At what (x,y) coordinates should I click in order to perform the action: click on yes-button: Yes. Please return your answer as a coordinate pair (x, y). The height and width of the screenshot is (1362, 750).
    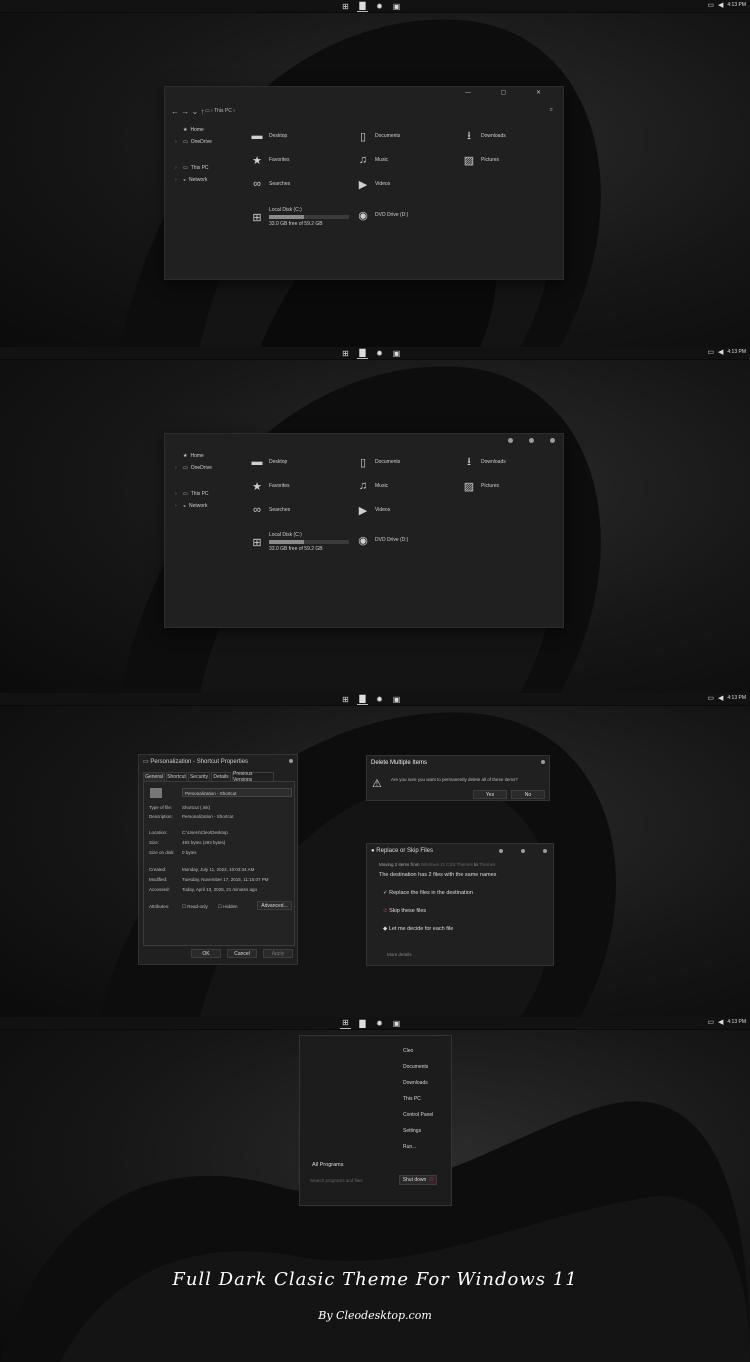
    Looking at the image, I should click on (490, 794).